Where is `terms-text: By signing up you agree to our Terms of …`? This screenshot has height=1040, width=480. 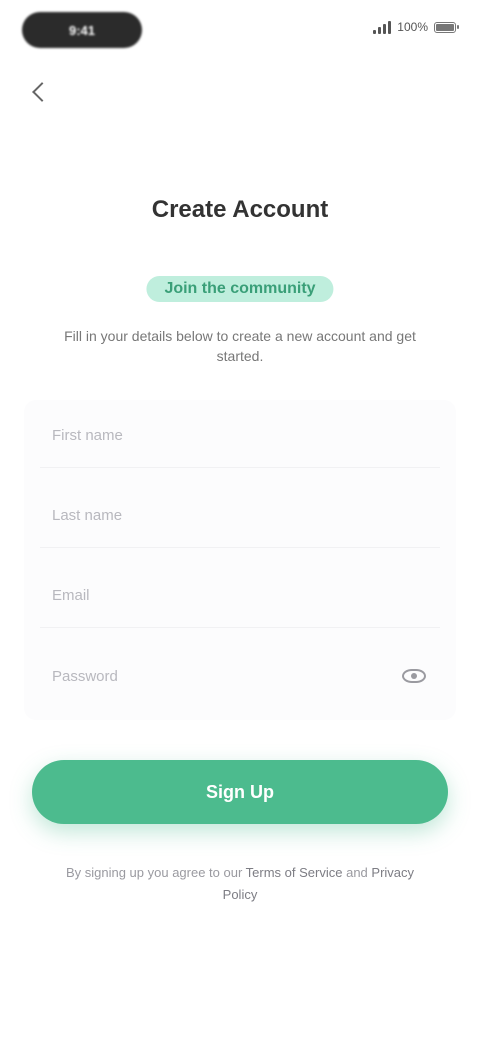 terms-text: By signing up you agree to our Terms of … is located at coordinates (240, 884).